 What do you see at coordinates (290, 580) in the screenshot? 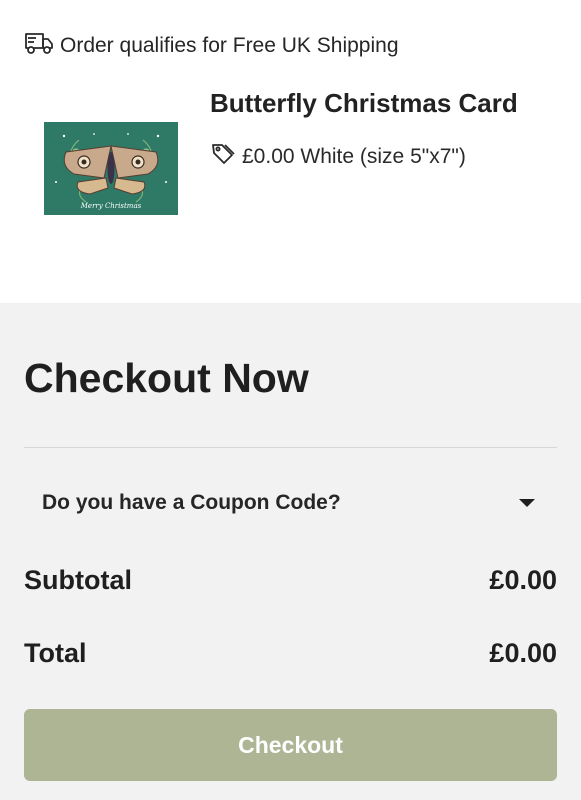
I see `subtotal-row: Subtotal £0.00` at bounding box center [290, 580].